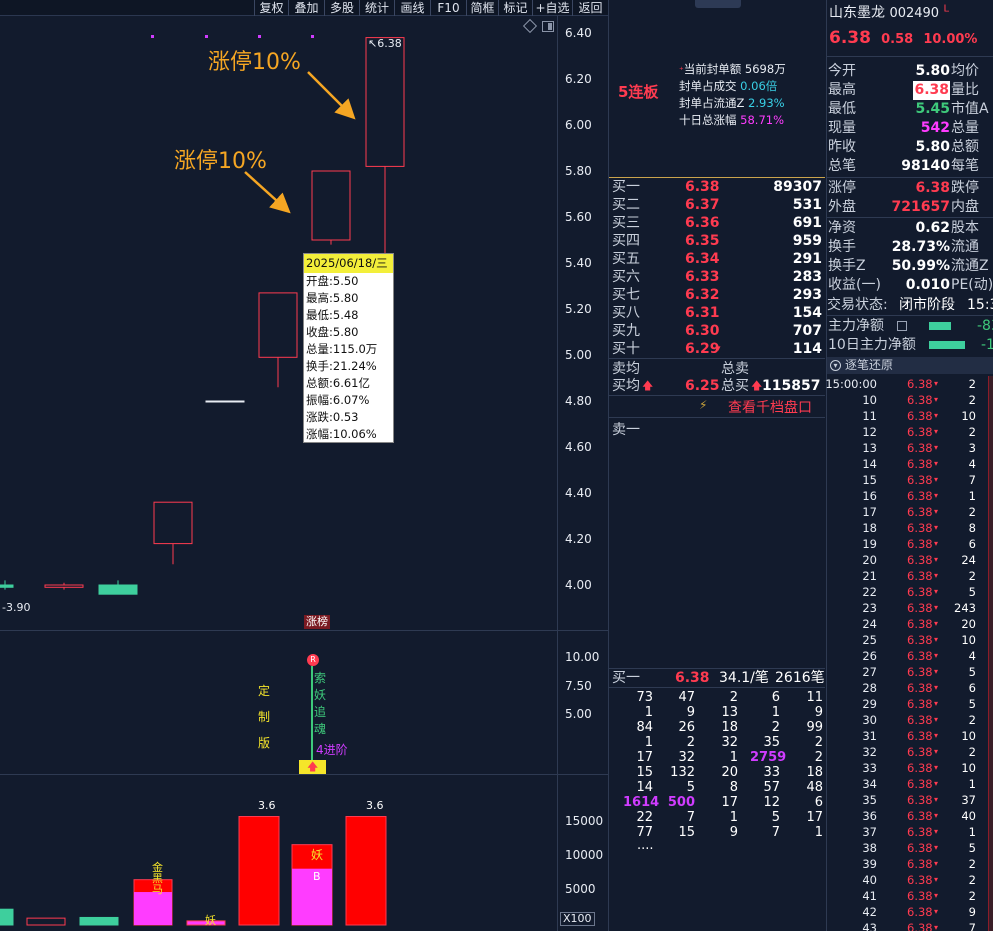 Image resolution: width=993 pixels, height=931 pixels. I want to click on toolbar-button: 返回, so click(590, 8).